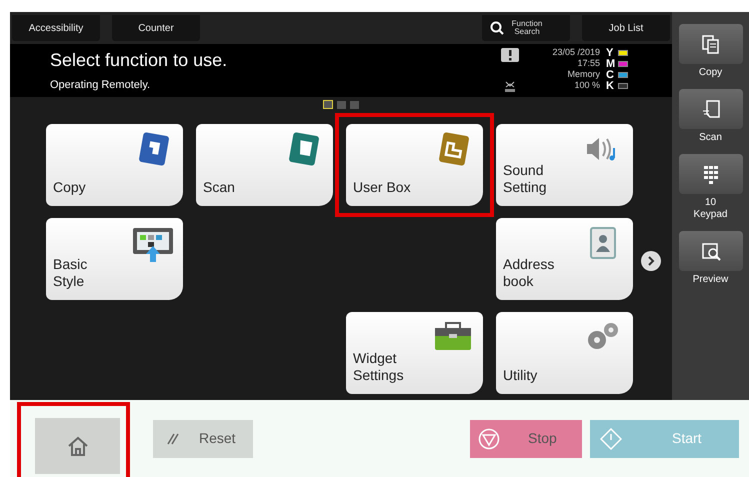 The height and width of the screenshot is (477, 749). Describe the element at coordinates (587, 85) in the screenshot. I see `memory-value: 100 %` at that location.